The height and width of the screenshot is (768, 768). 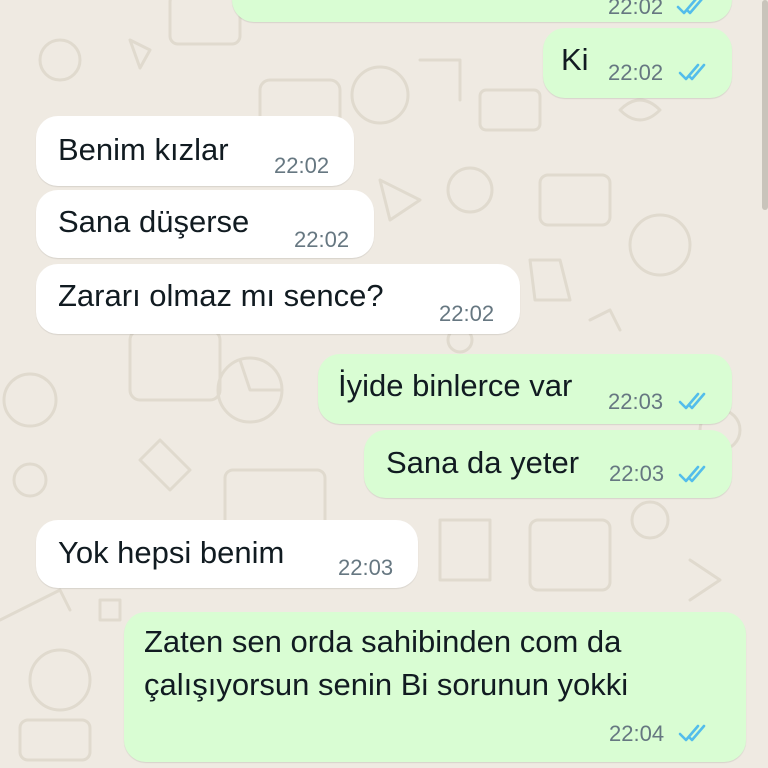 I want to click on message-text: Zararı olmaz mı sence?, so click(x=221, y=295).